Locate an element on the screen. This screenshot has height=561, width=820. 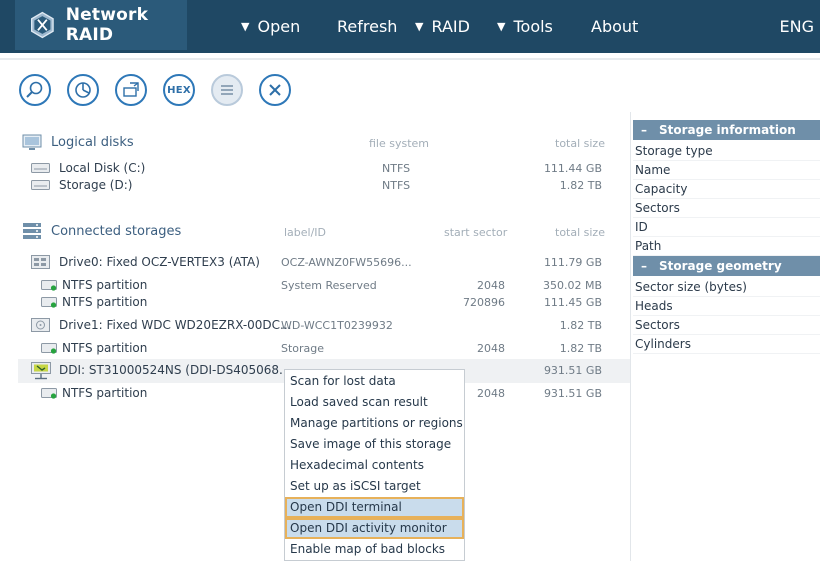
connected-storages-title: Connected storages is located at coordinates (116, 231).